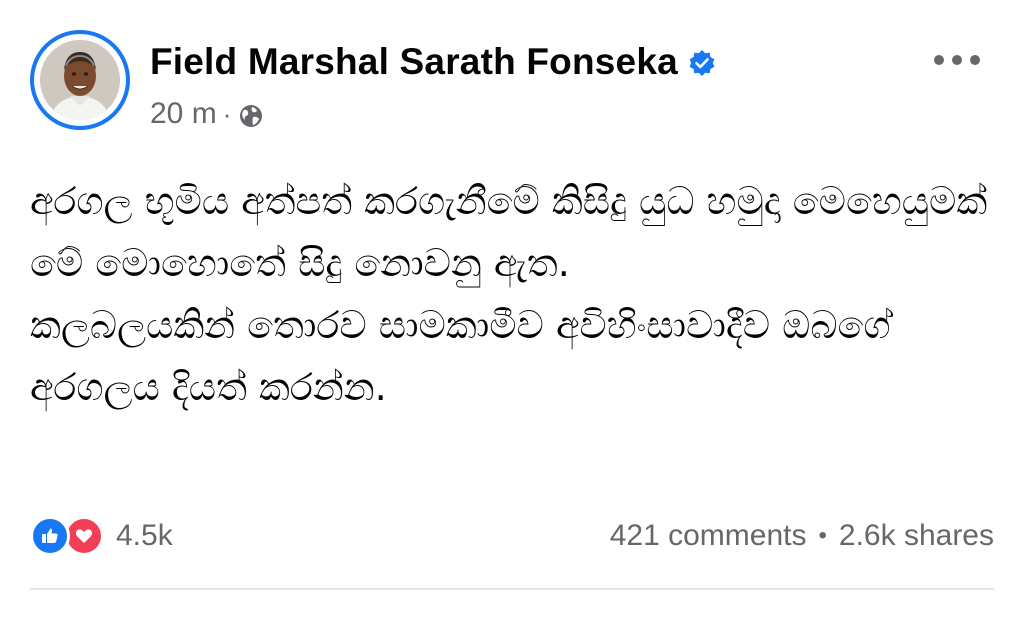 The height and width of the screenshot is (618, 1024). What do you see at coordinates (512, 536) in the screenshot?
I see `post-footer: 4.5k 421 comments • 2.6k shares` at bounding box center [512, 536].